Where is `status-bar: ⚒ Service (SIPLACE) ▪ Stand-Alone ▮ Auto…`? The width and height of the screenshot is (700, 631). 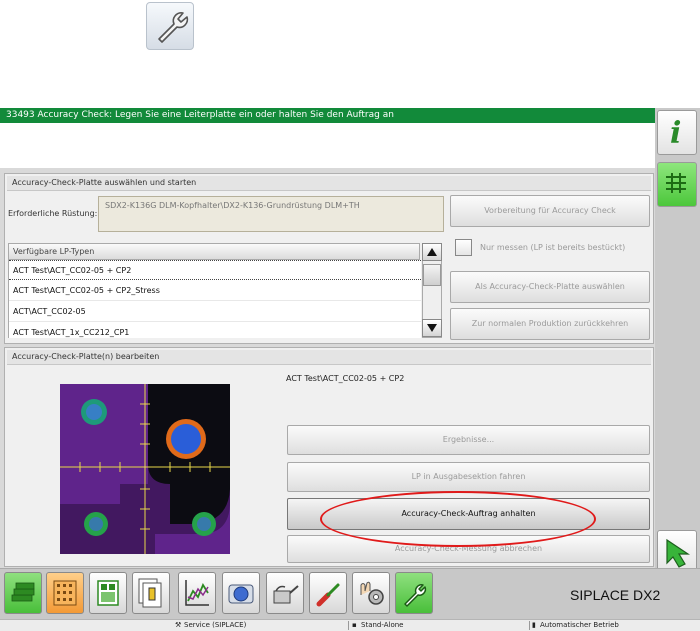
status-bar: ⚒ Service (SIPLACE) ▪ Stand-Alone ▮ Auto… is located at coordinates (350, 625).